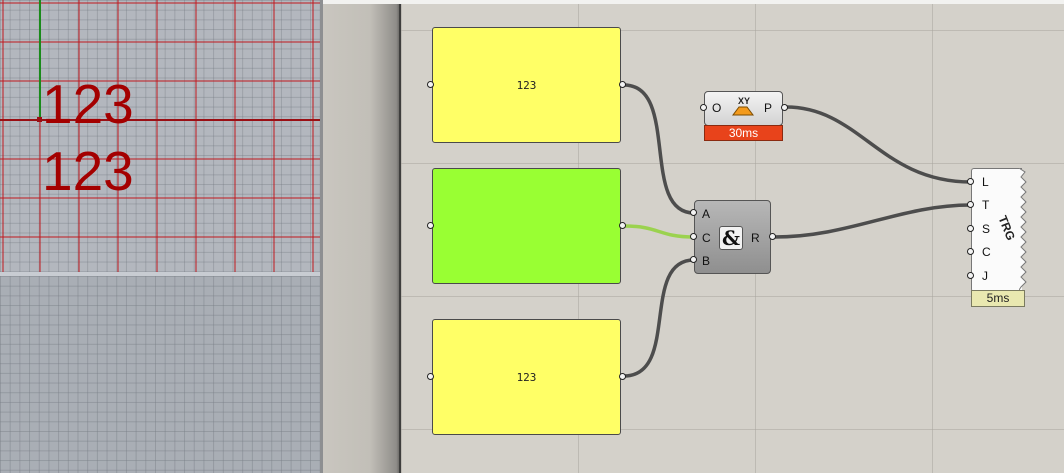  What do you see at coordinates (717, 108) in the screenshot?
I see `xy-input-label: O` at bounding box center [717, 108].